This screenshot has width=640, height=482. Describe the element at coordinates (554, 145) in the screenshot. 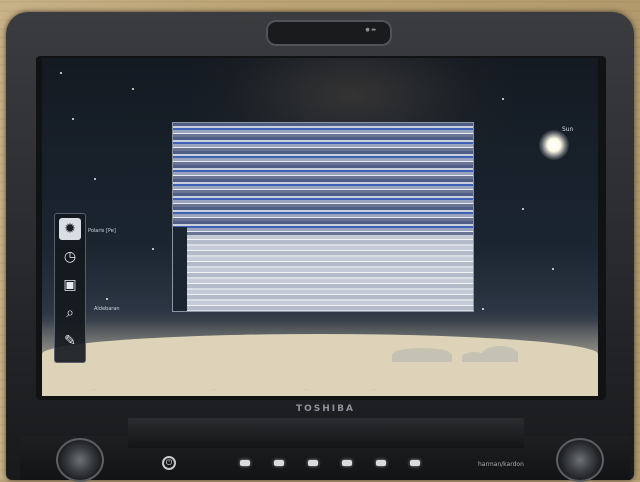

I see `sun` at that location.